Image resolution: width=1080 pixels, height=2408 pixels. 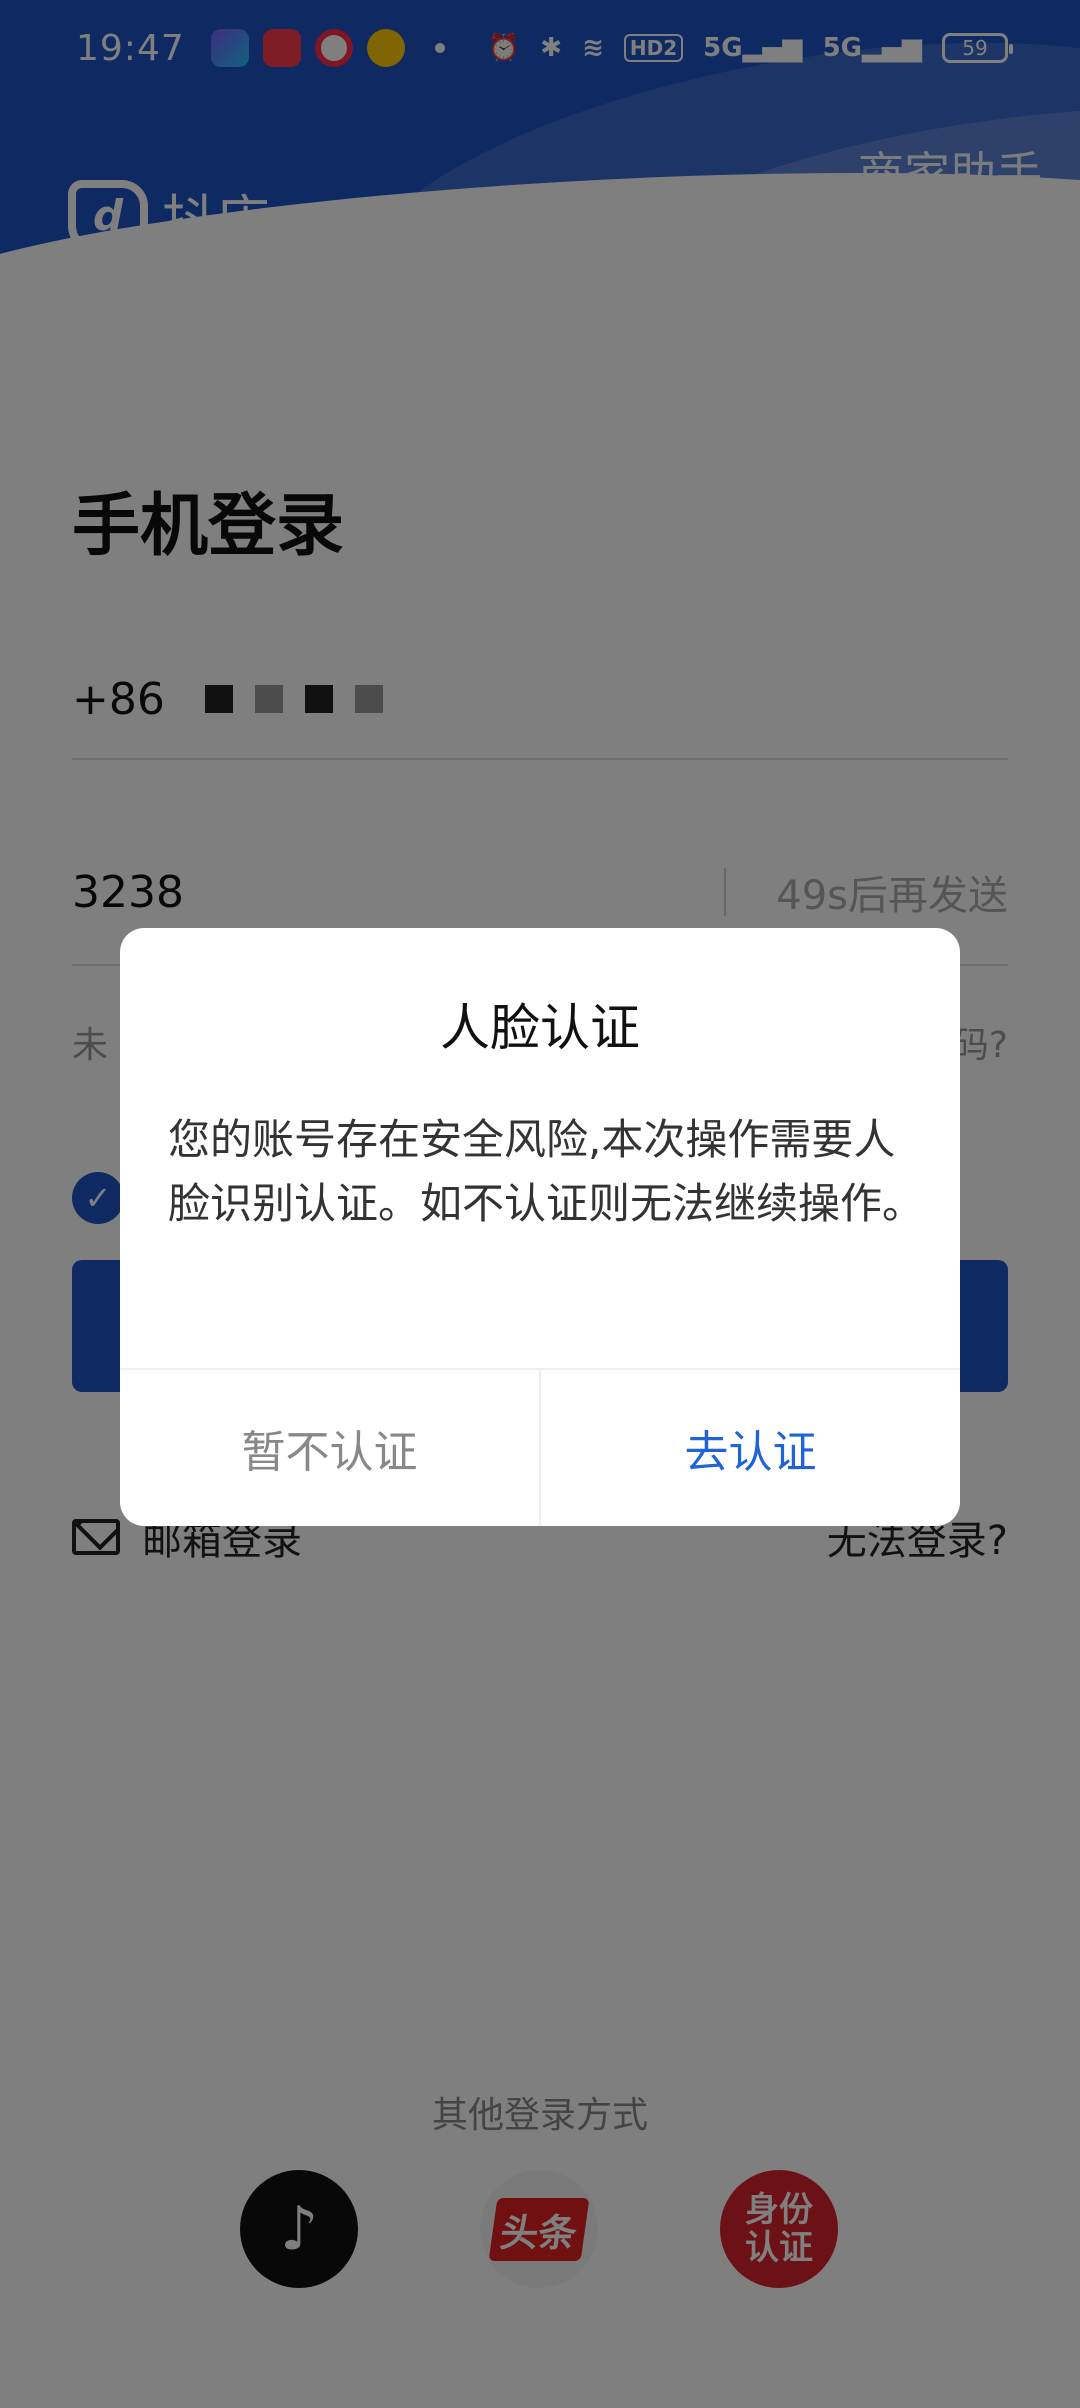 I want to click on dialog-title: 人脸认证, so click(x=540, y=1028).